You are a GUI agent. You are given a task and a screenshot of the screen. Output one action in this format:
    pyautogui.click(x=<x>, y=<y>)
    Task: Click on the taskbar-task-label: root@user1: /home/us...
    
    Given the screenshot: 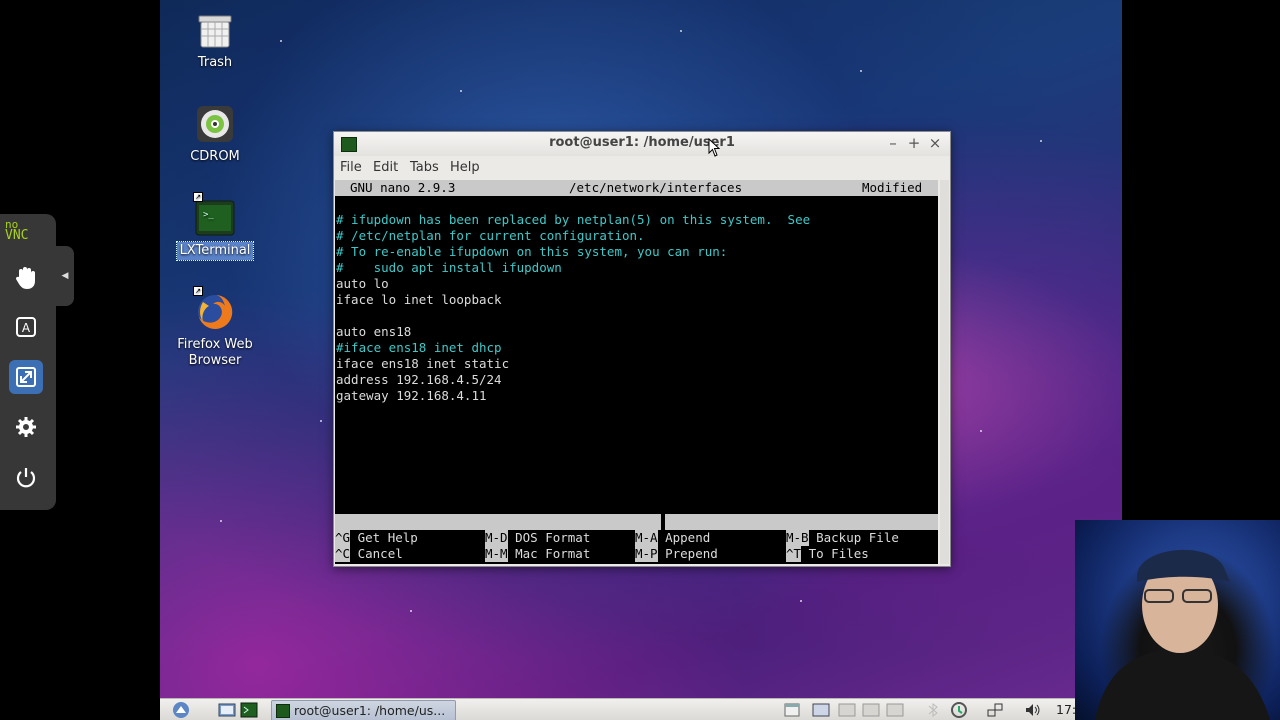 What is the action you would take?
    pyautogui.click(x=370, y=710)
    